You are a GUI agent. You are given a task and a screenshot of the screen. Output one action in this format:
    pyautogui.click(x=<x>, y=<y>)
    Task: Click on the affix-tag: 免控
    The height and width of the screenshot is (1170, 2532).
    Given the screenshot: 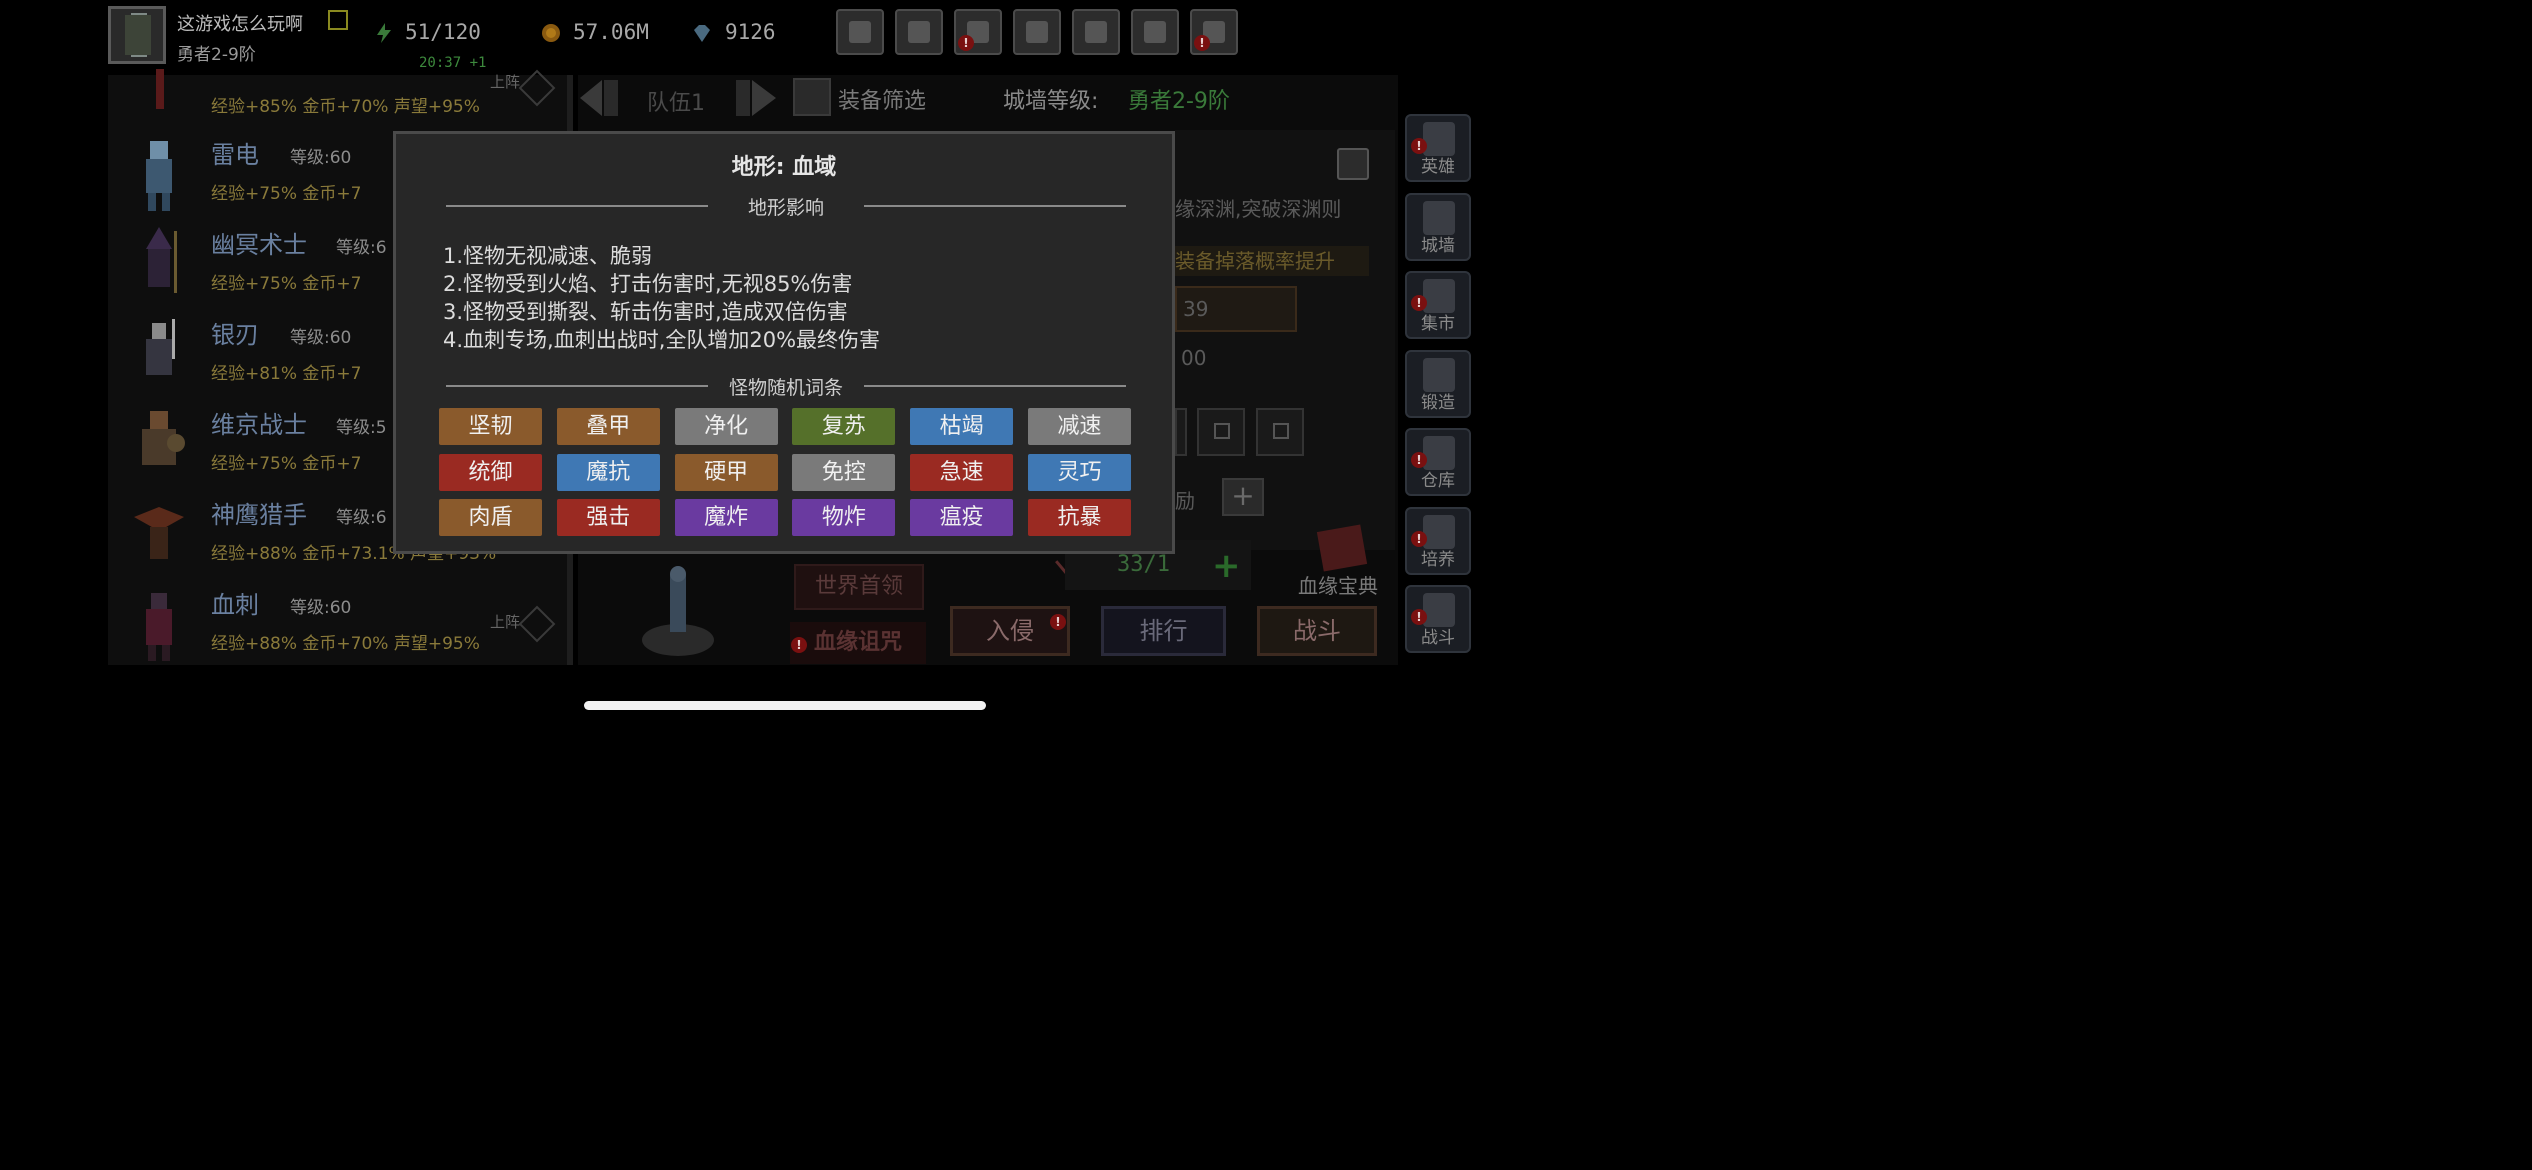 What is the action you would take?
    pyautogui.click(x=844, y=472)
    